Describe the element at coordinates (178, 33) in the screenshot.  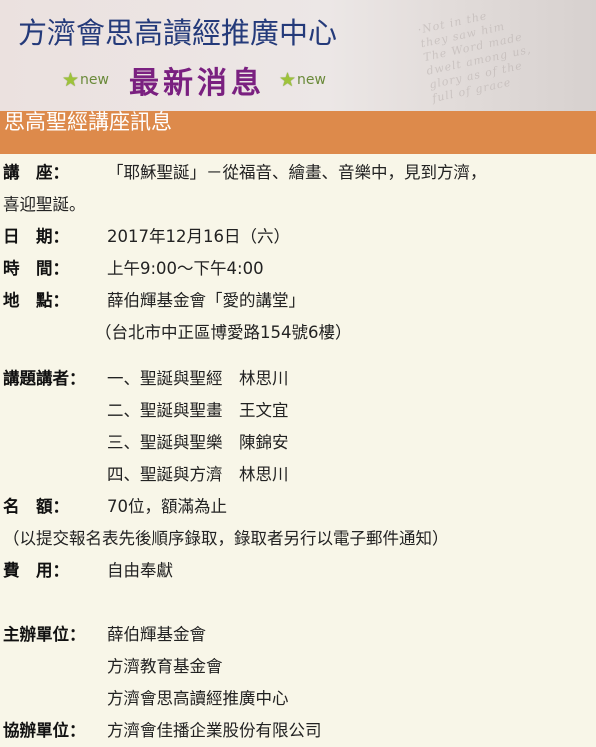
I see `org-title: 方濟會思高讀經推廣中心` at that location.